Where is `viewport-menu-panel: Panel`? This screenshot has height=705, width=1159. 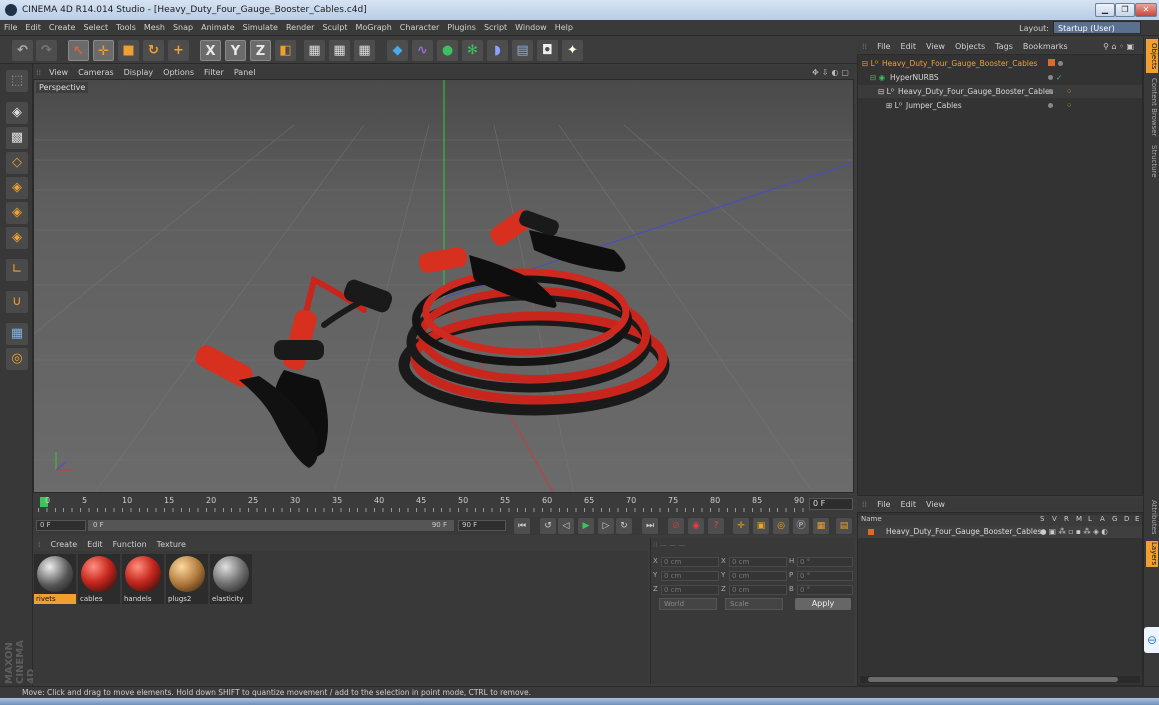 viewport-menu-panel: Panel is located at coordinates (245, 72).